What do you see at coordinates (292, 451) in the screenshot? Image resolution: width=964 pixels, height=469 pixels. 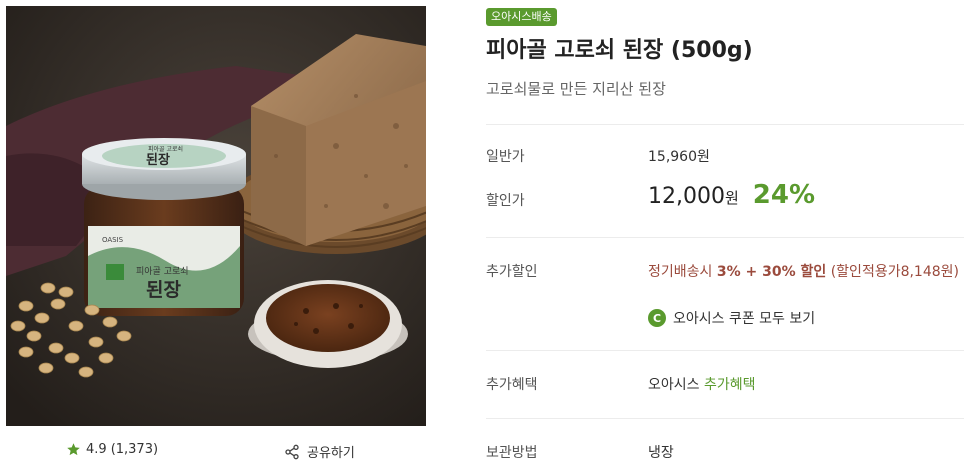 I see `share-icon` at bounding box center [292, 451].